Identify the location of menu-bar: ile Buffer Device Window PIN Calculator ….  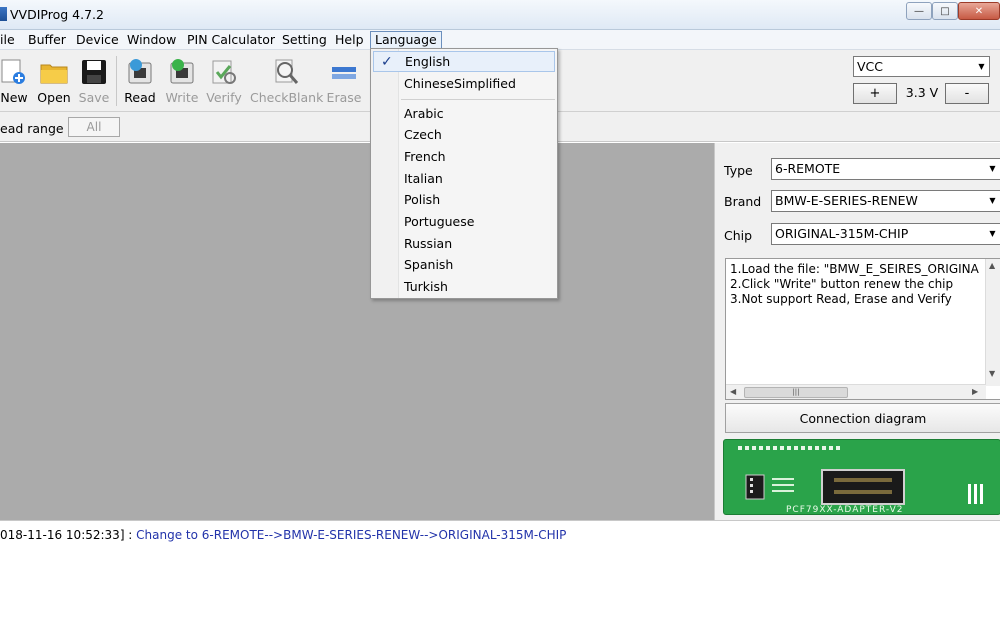
(500, 40).